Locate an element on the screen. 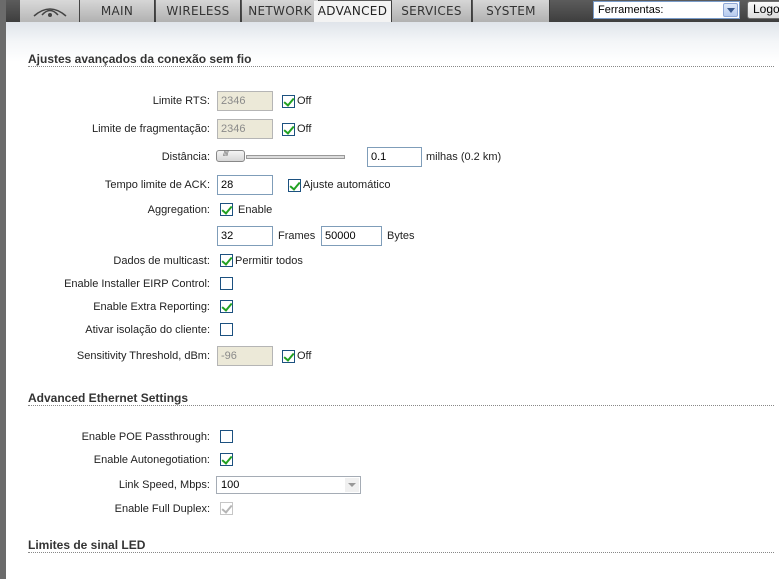 The image size is (779, 579). sensitivity-off-label: Off is located at coordinates (304, 356).